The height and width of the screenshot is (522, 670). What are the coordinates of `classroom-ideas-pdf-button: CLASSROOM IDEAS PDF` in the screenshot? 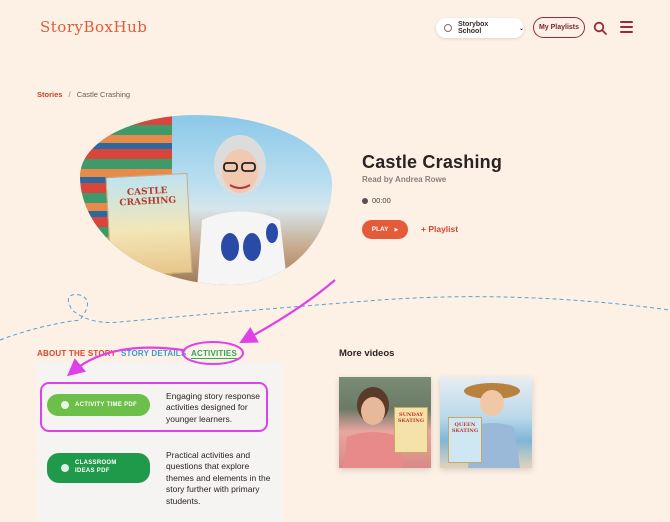 It's located at (98, 468).